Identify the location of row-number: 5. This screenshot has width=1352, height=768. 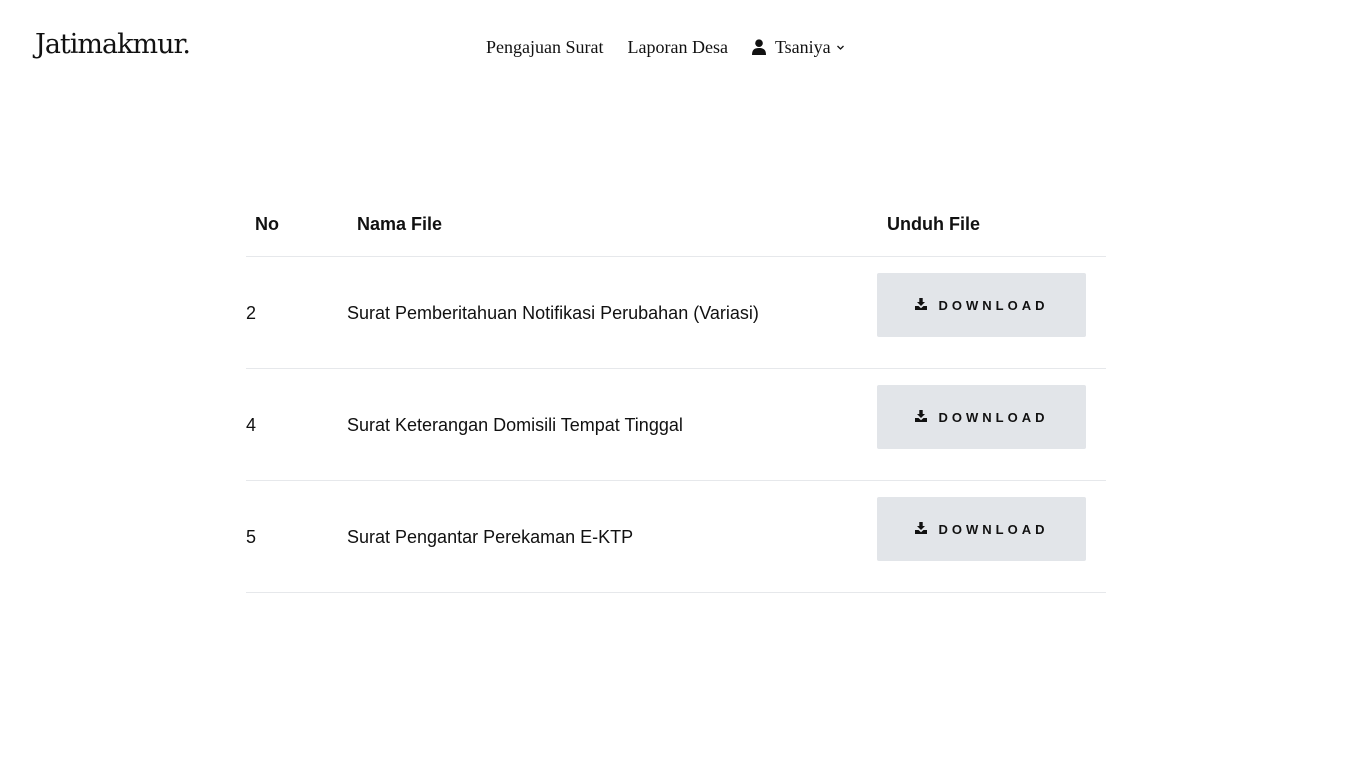
(251, 537).